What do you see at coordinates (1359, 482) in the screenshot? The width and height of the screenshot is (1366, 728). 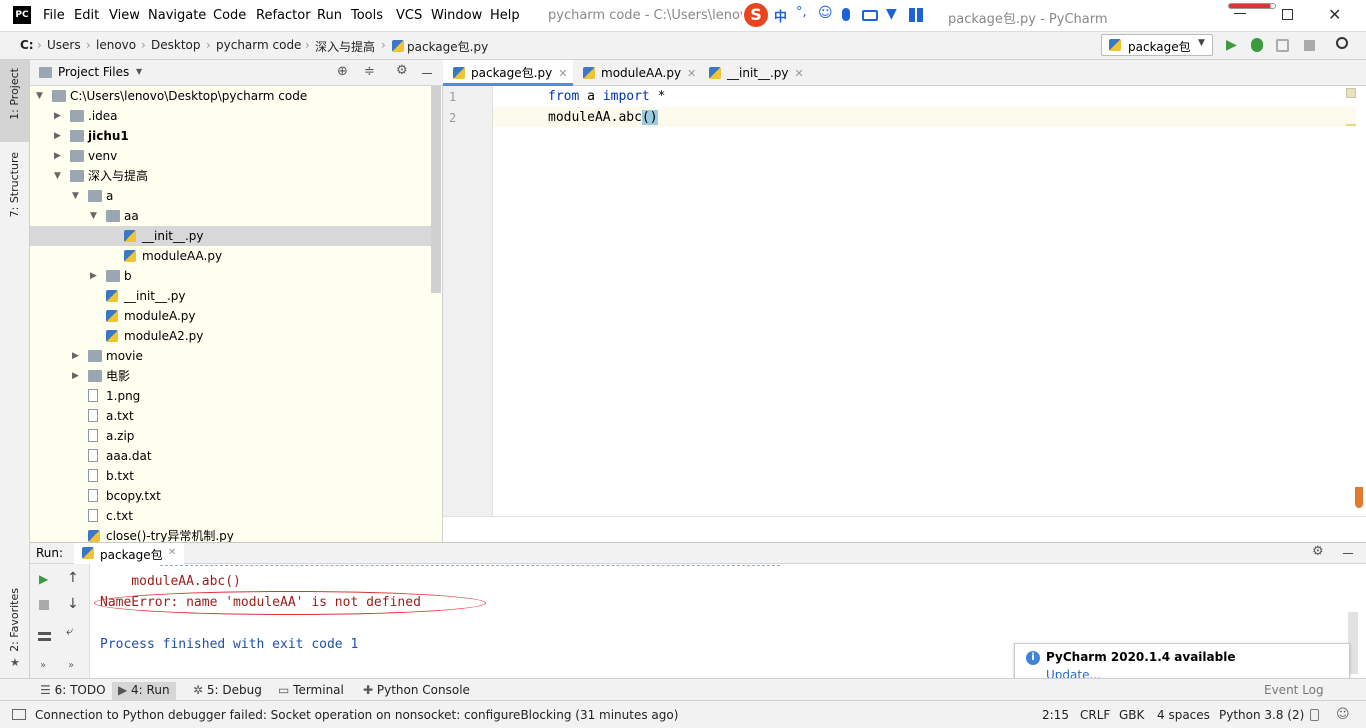 I see `progress-scroll-handle` at bounding box center [1359, 482].